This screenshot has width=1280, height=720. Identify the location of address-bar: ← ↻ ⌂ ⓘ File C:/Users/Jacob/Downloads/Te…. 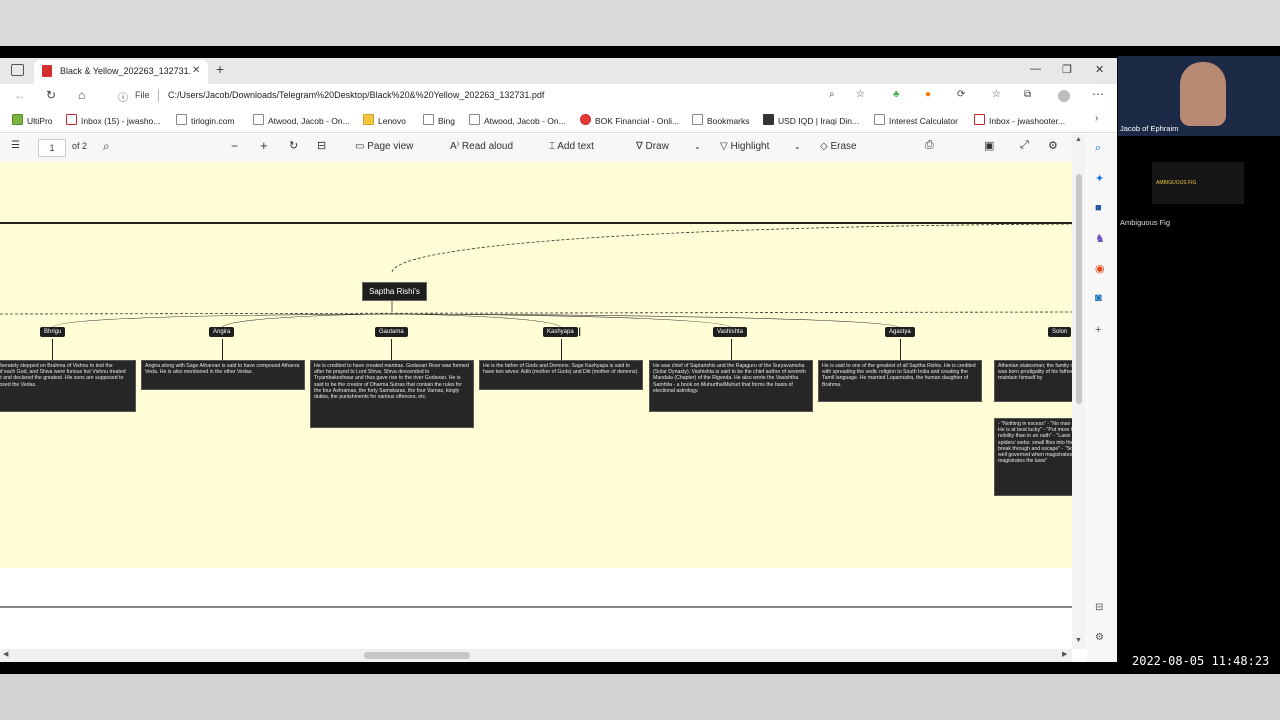
(558, 96).